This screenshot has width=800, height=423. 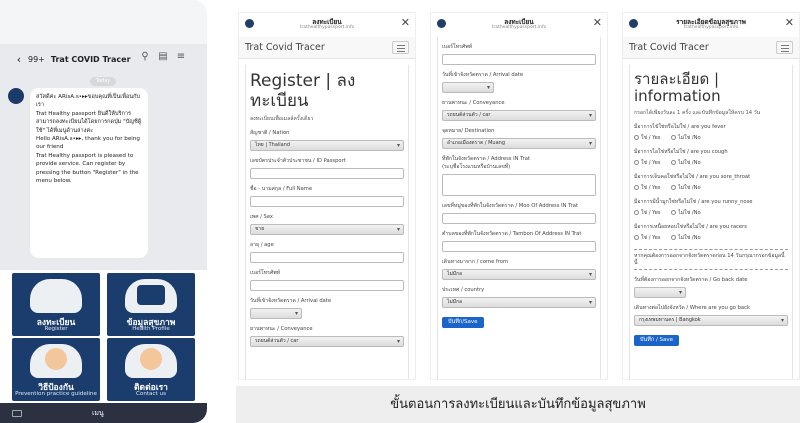 I want to click on sex-label: เพศ / Sex, so click(x=261, y=217).